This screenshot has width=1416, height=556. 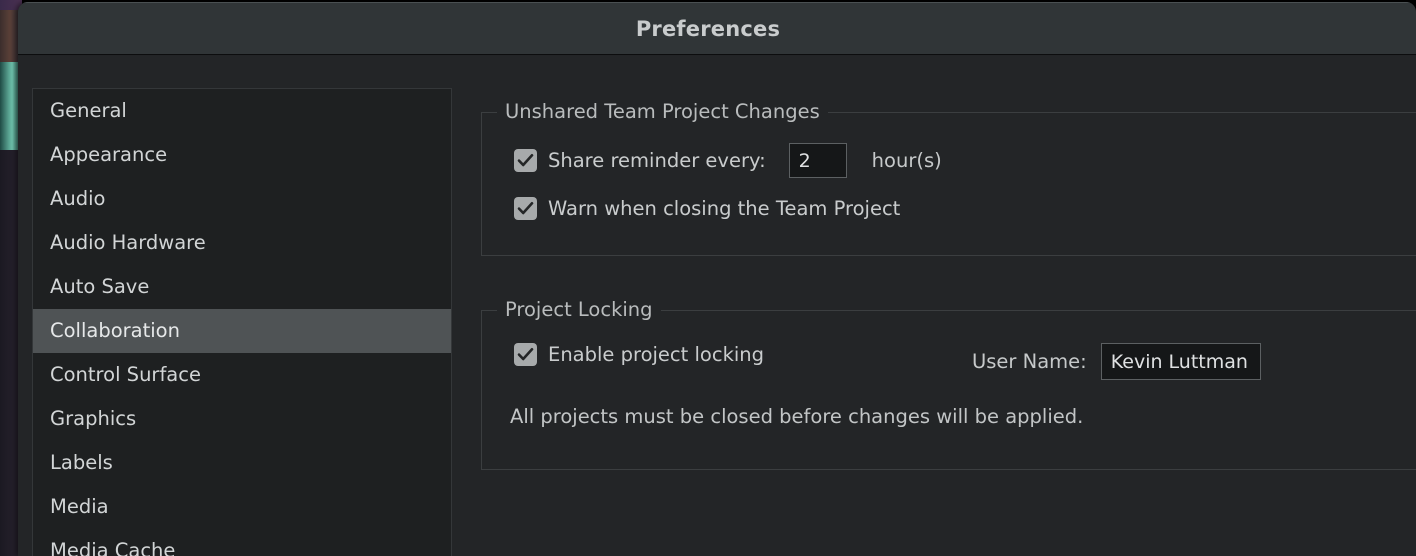 What do you see at coordinates (242, 287) in the screenshot?
I see `sidebar-item-auto-save: Auto Save` at bounding box center [242, 287].